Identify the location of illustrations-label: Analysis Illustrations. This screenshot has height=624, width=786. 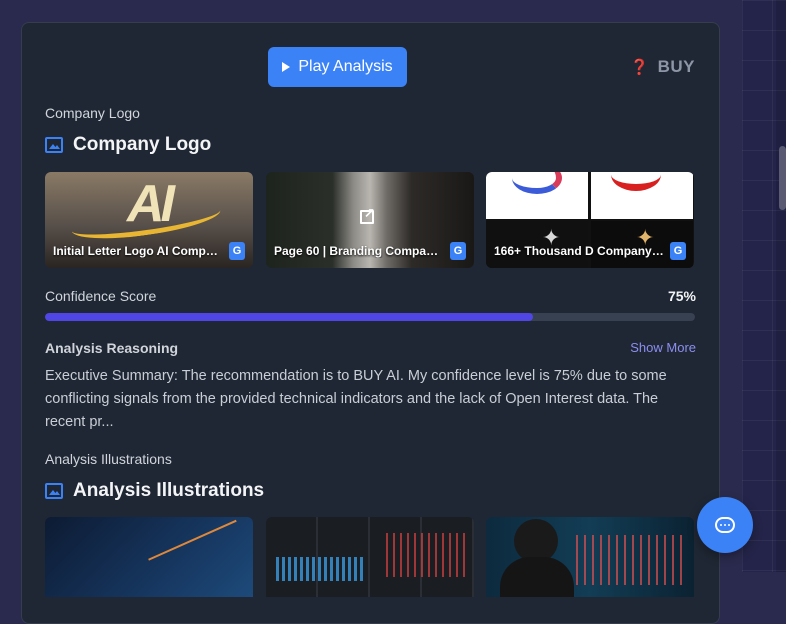
(108, 459).